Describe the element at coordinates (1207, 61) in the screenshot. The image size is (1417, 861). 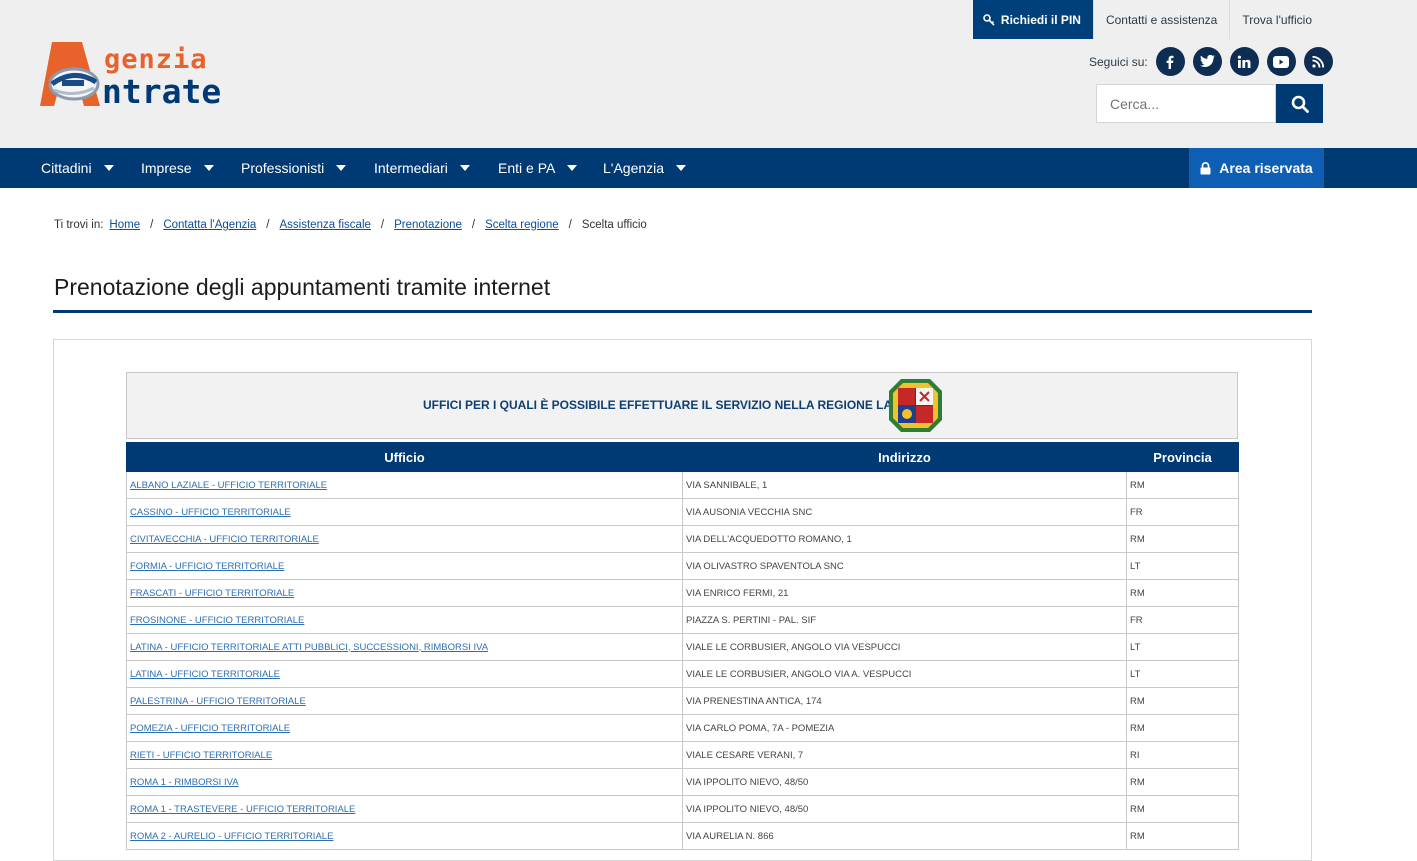
I see `twitter-icon` at that location.